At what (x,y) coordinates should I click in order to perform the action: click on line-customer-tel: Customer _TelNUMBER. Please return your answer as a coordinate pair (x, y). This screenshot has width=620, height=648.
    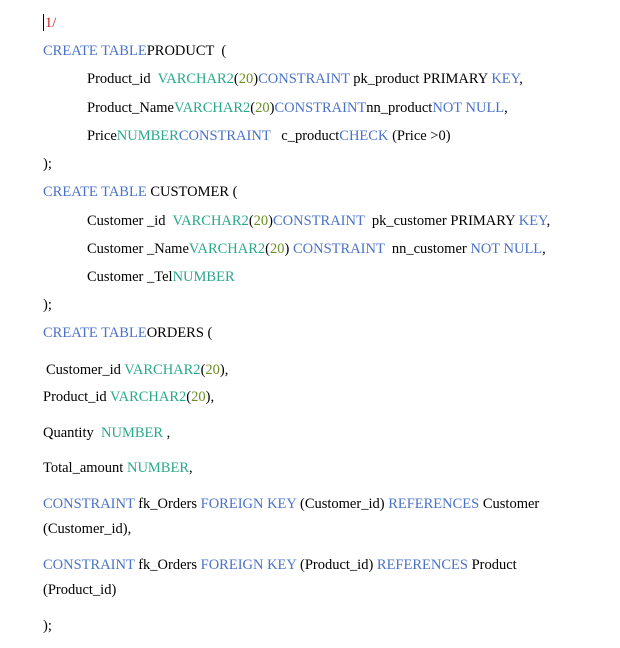
    Looking at the image, I should click on (161, 277).